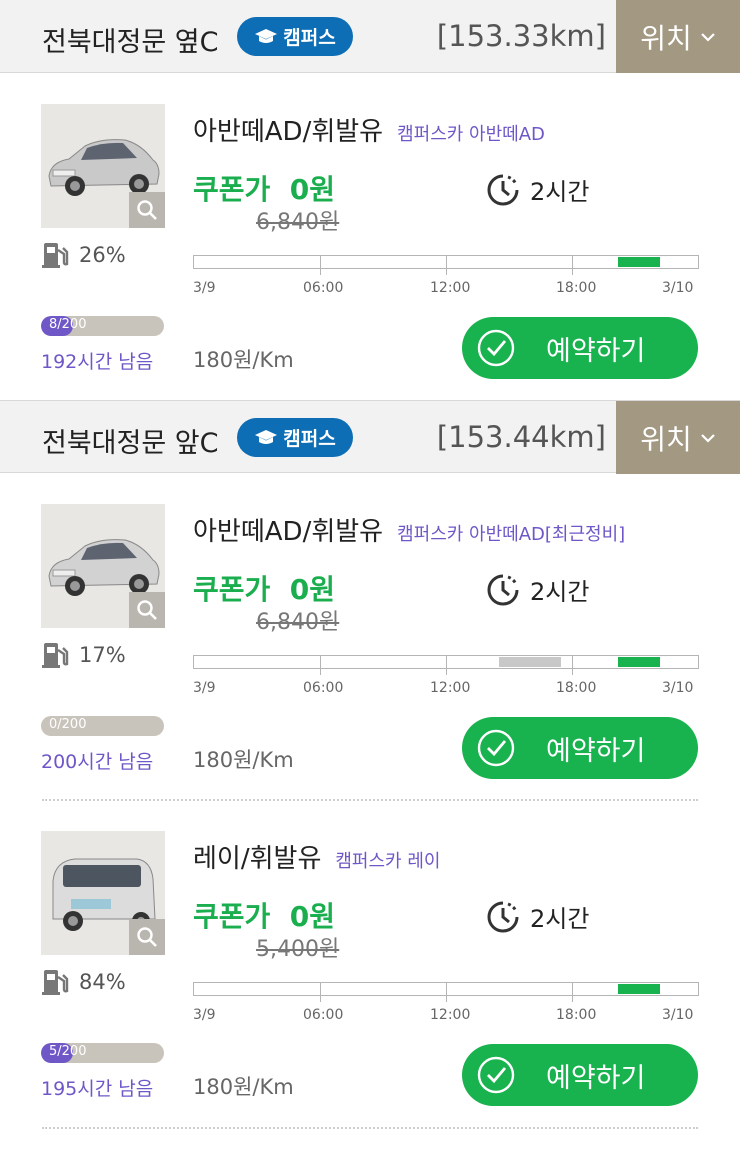  Describe the element at coordinates (370, 1128) in the screenshot. I see `card-divider` at that location.